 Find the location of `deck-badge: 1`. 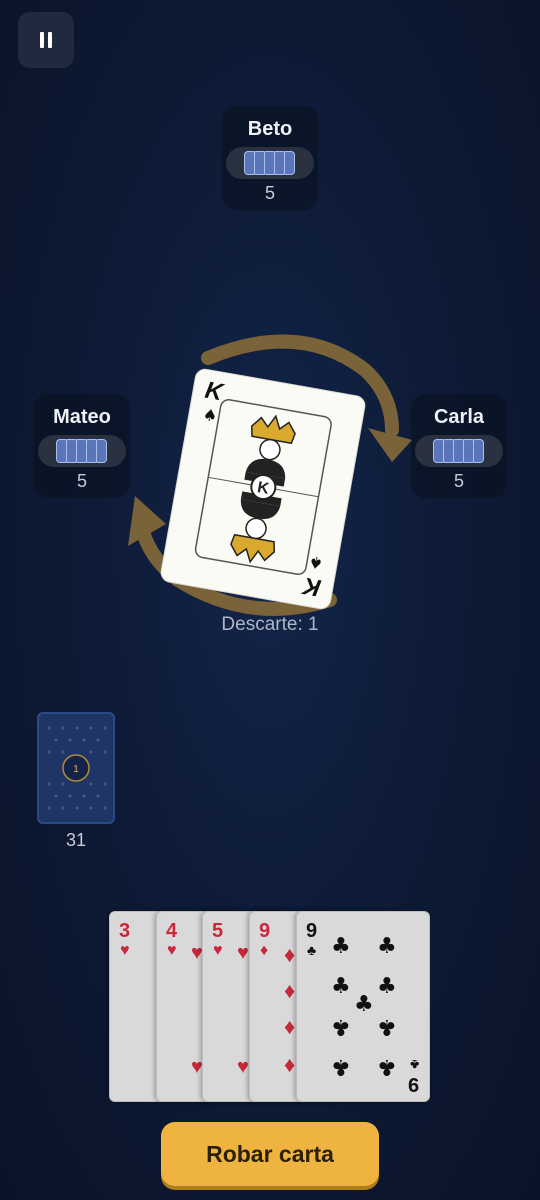

deck-badge: 1 is located at coordinates (76, 769).